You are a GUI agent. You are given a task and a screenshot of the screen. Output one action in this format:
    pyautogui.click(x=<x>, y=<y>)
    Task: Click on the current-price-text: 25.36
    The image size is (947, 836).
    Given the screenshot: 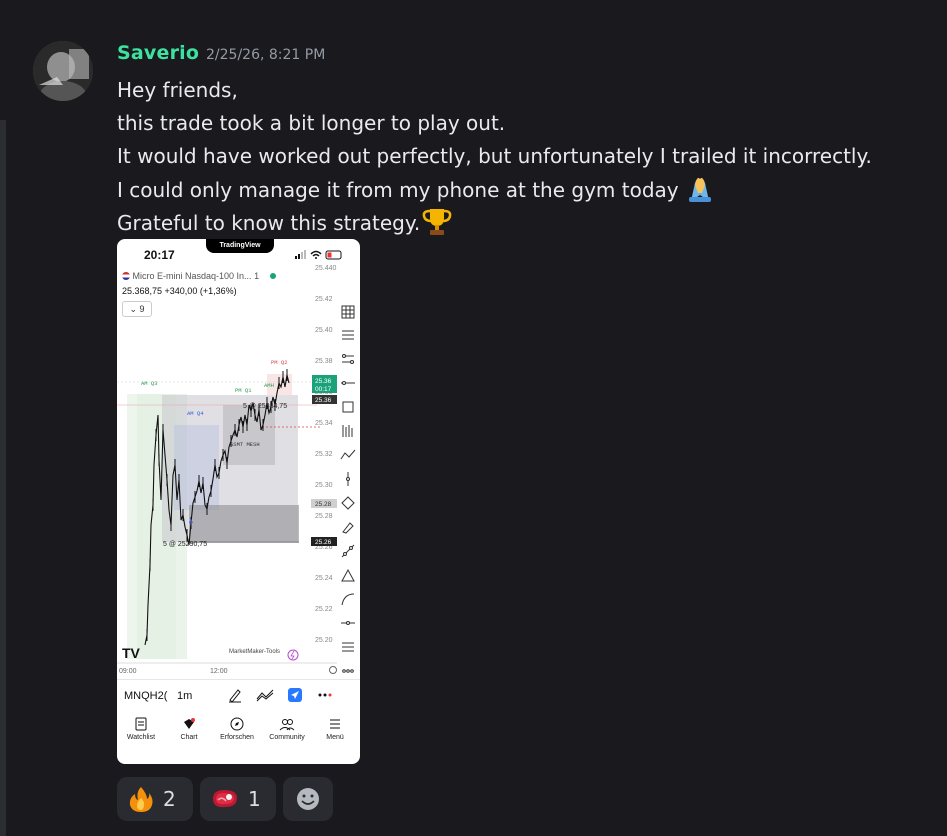 What is the action you would take?
    pyautogui.click(x=323, y=381)
    